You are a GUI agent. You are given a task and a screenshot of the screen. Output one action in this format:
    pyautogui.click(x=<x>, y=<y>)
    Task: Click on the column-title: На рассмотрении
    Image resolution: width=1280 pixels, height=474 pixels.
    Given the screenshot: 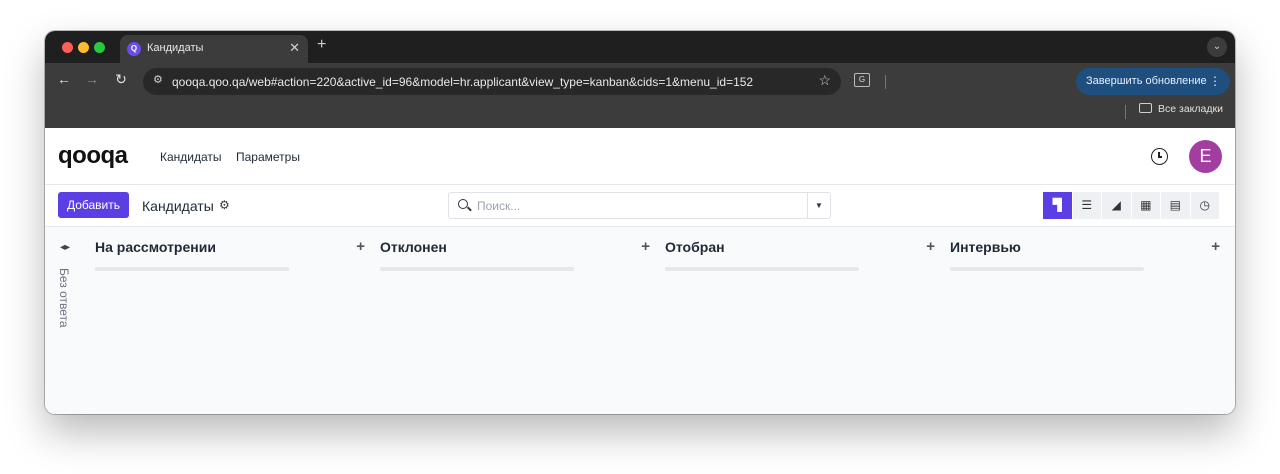 What is the action you would take?
    pyautogui.click(x=155, y=247)
    